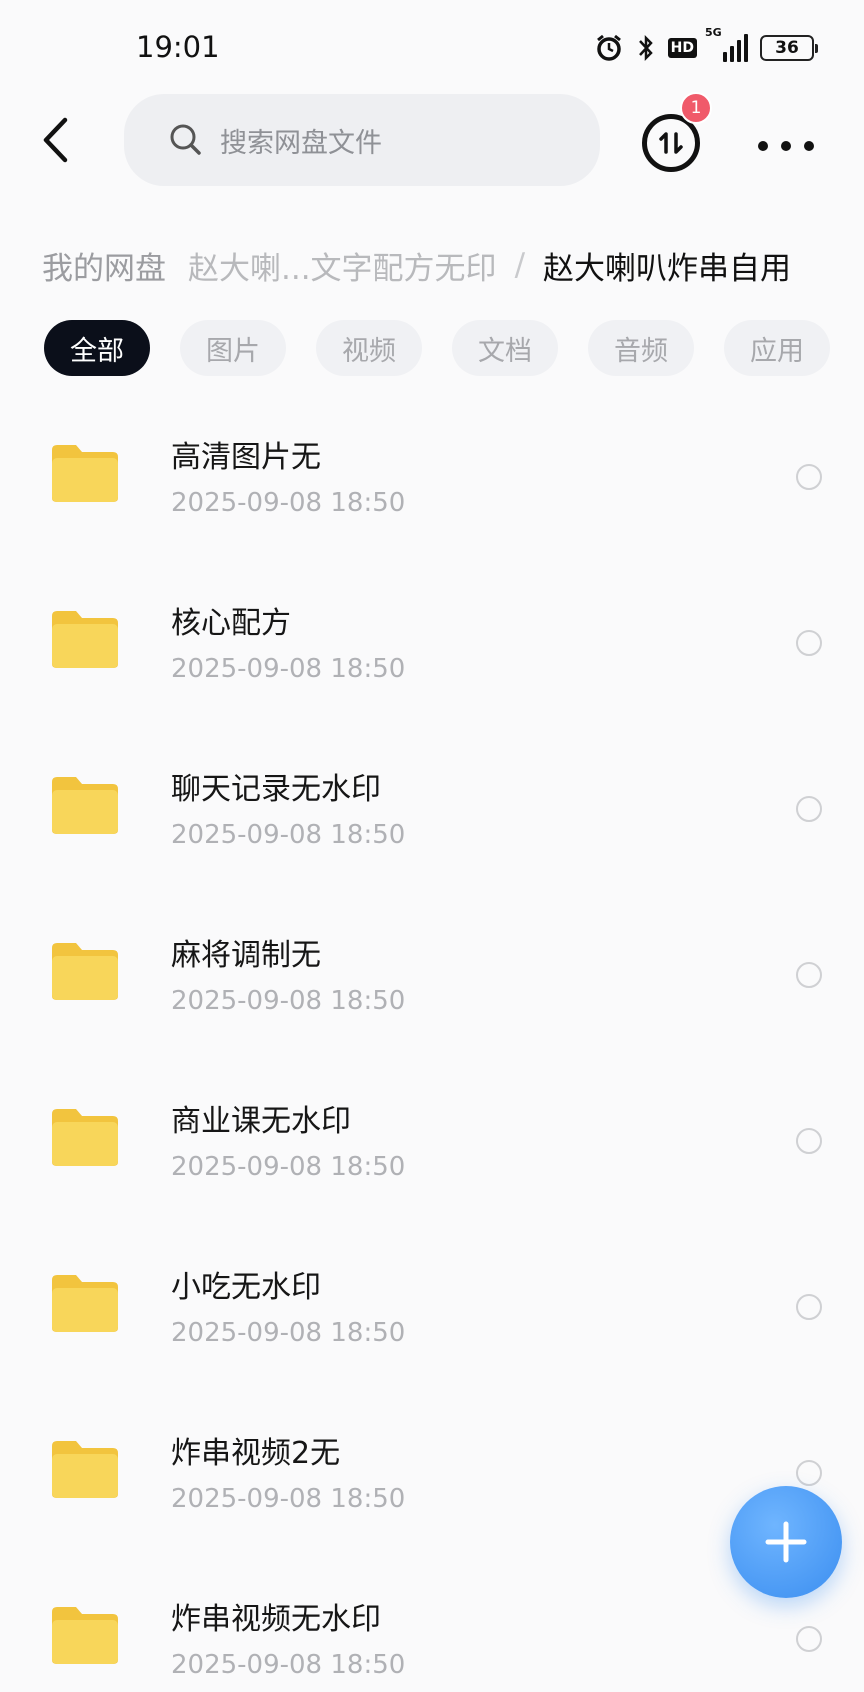 The width and height of the screenshot is (864, 1692). I want to click on file-name: 小吃无水印, so click(246, 1287).